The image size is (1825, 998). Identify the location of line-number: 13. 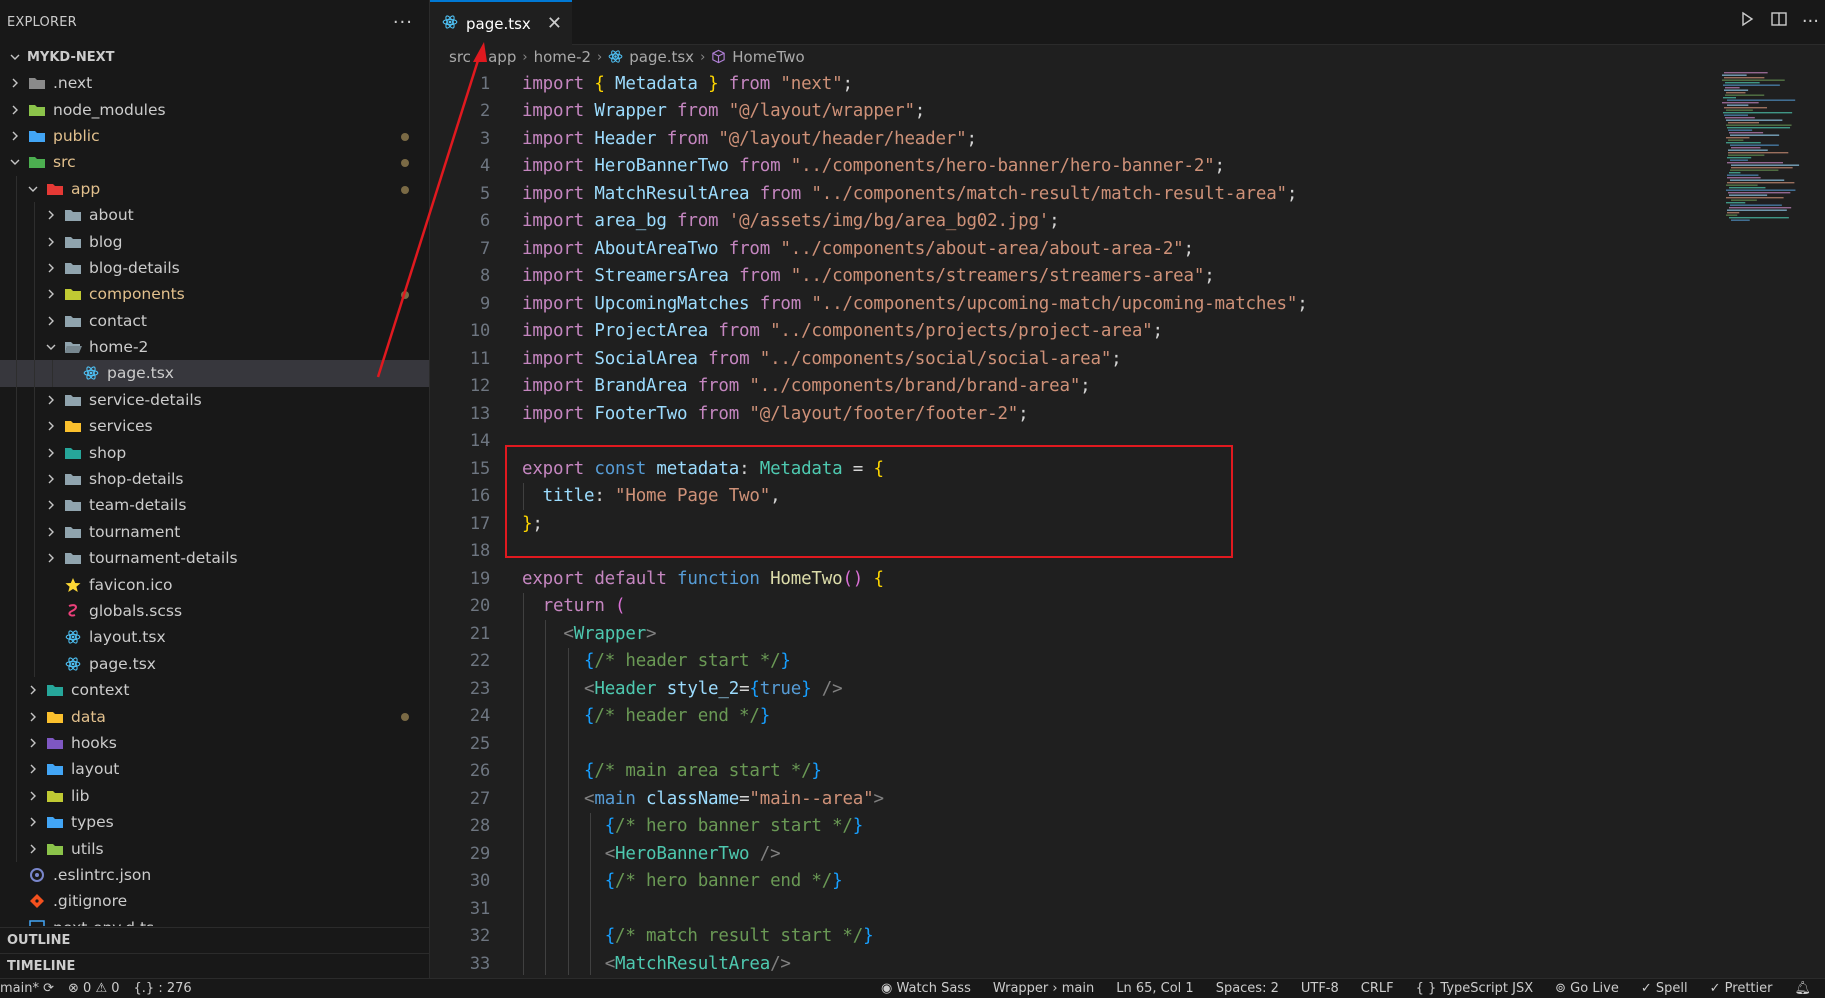
(479, 413).